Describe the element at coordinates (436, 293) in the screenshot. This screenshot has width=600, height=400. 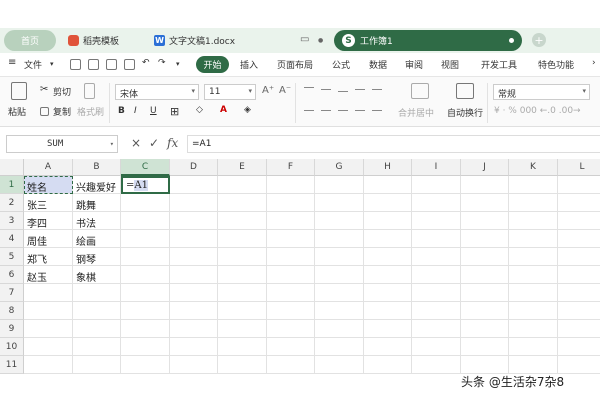
I see `cell-i7` at that location.